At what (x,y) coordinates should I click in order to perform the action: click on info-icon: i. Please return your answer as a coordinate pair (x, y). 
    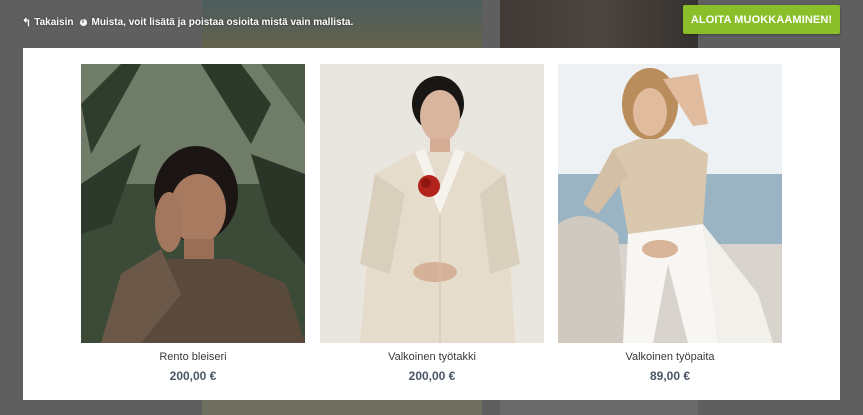
    Looking at the image, I should click on (83, 22).